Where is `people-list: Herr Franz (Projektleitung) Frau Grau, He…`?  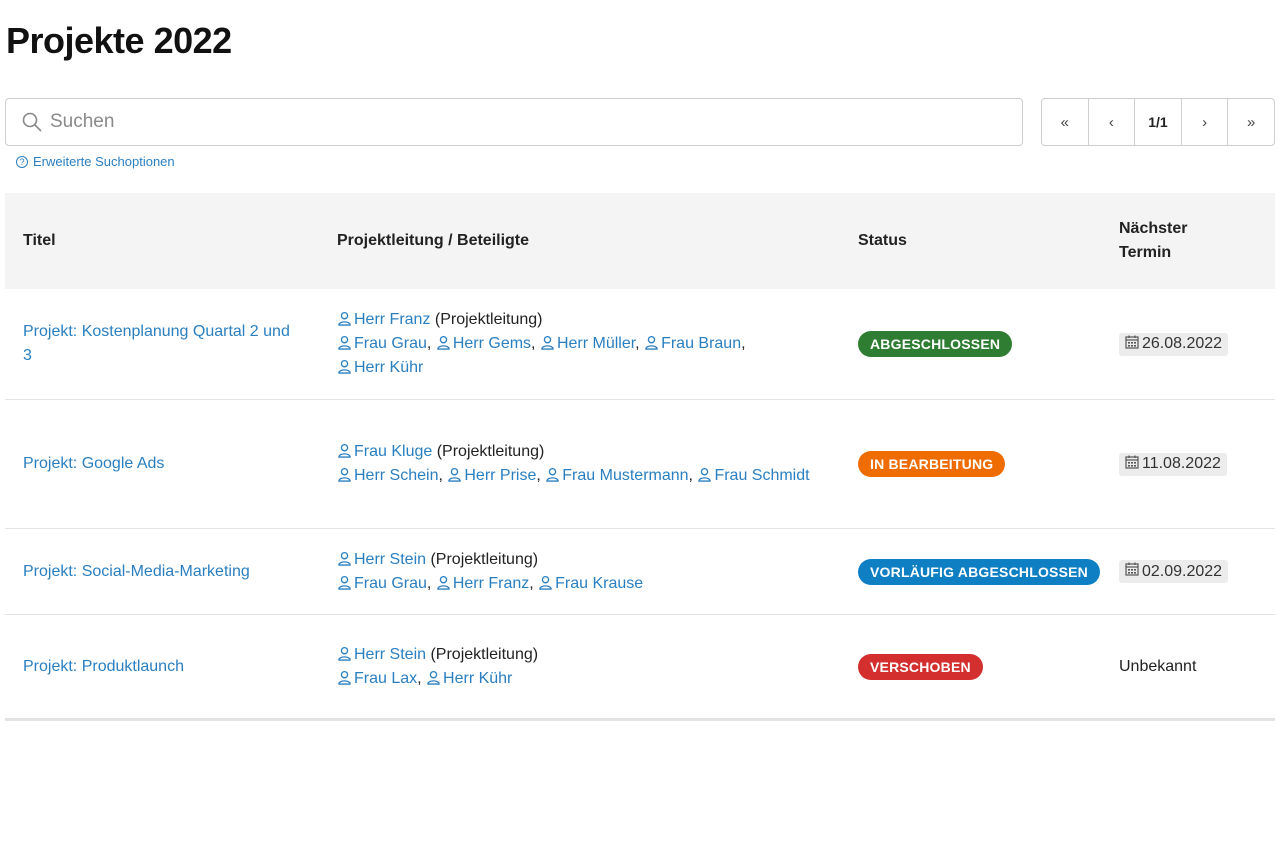 people-list: Herr Franz (Projektleitung) Frau Grau, He… is located at coordinates (582, 344).